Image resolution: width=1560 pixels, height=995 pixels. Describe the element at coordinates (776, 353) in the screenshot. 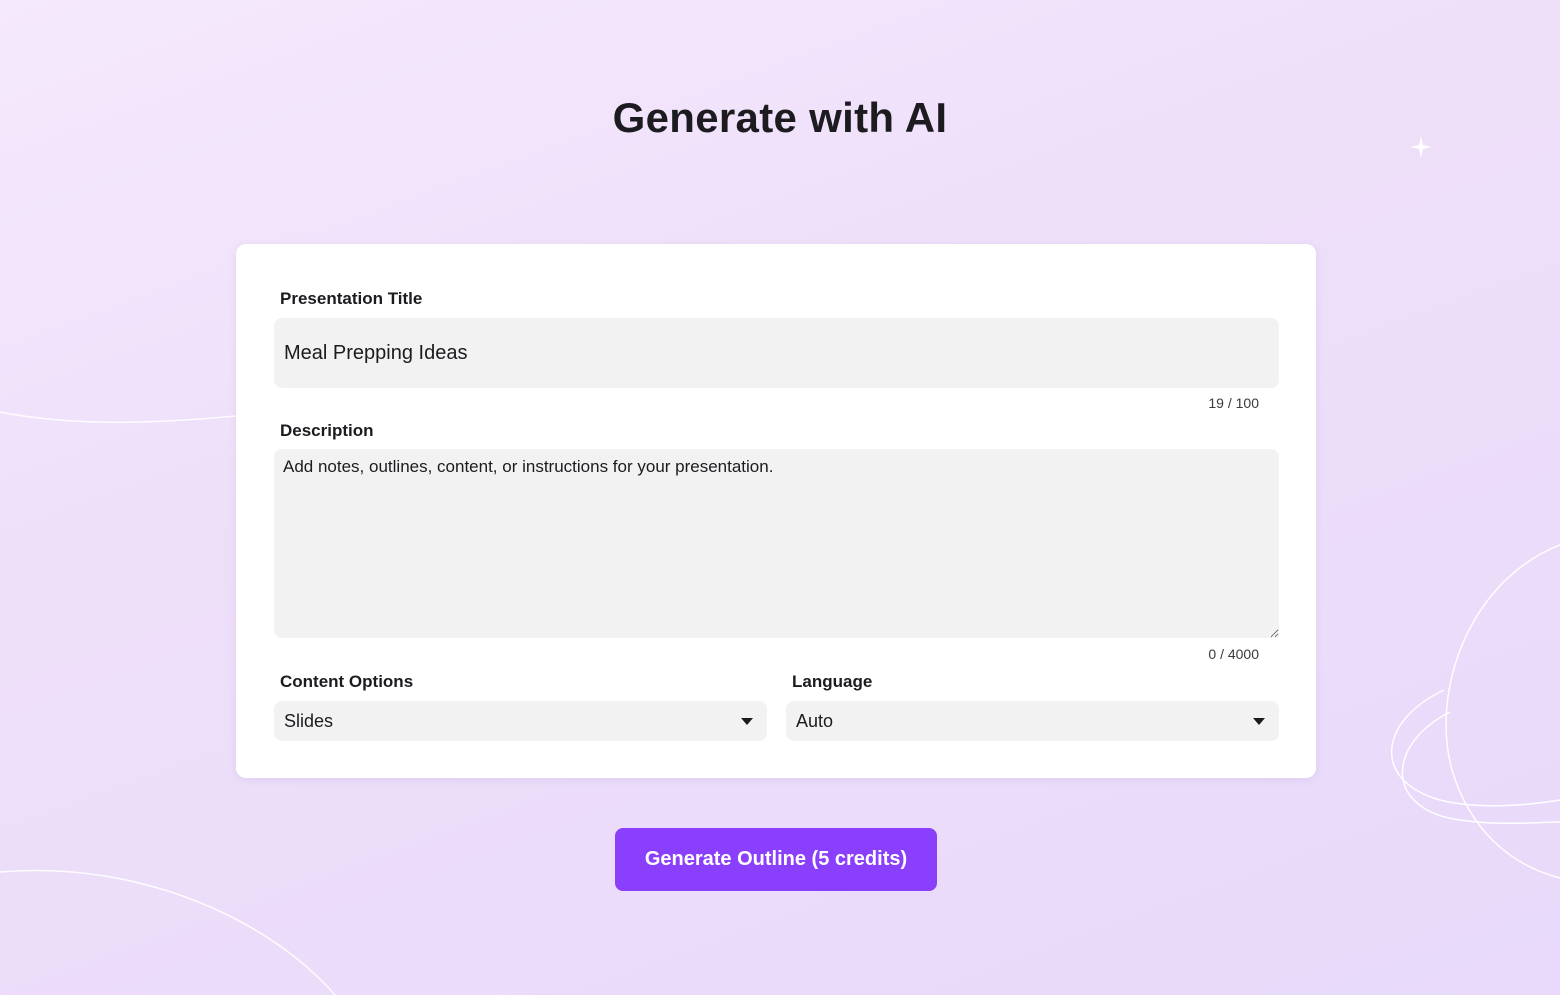

I see `presentation-title-input` at that location.